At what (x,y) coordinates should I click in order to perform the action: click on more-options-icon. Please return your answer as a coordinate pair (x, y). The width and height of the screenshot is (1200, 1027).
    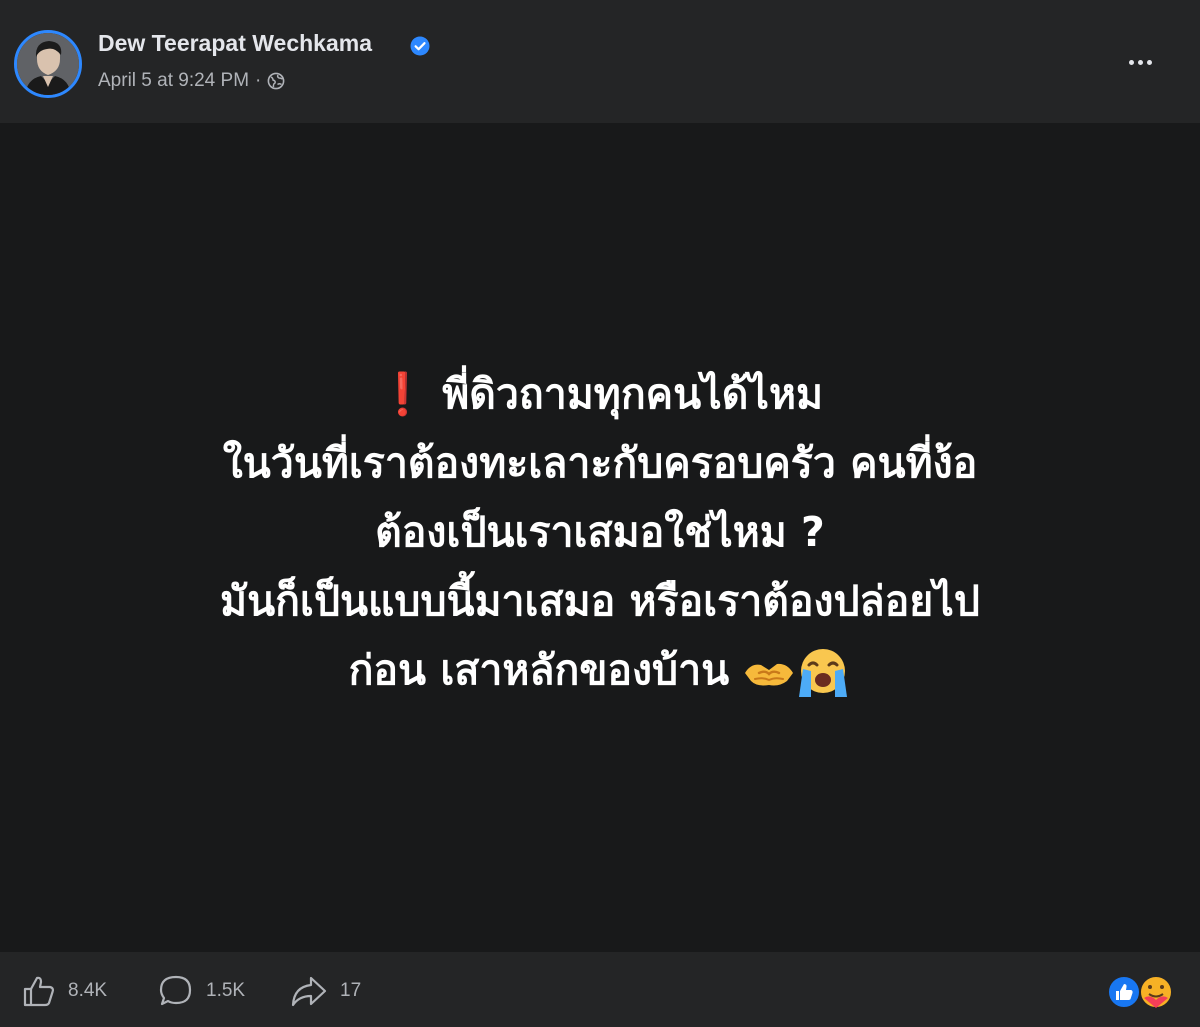
    Looking at the image, I should click on (1140, 62).